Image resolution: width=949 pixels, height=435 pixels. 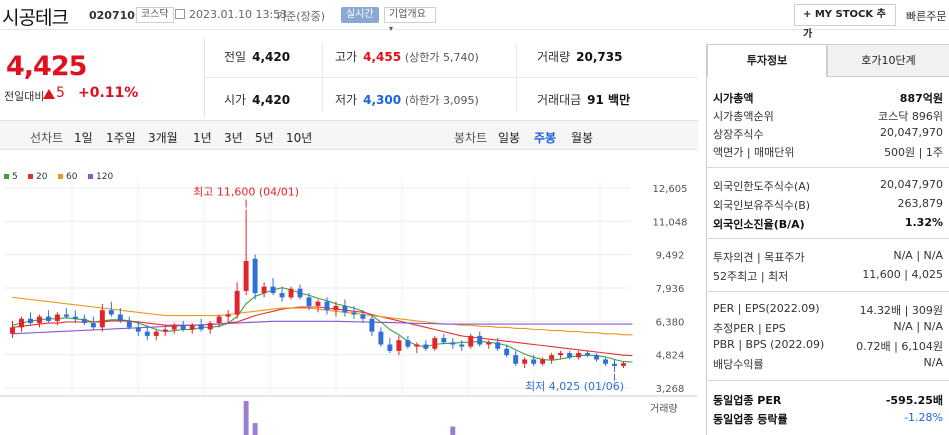 What do you see at coordinates (233, 137) in the screenshot?
I see `period-3y: 3년` at bounding box center [233, 137].